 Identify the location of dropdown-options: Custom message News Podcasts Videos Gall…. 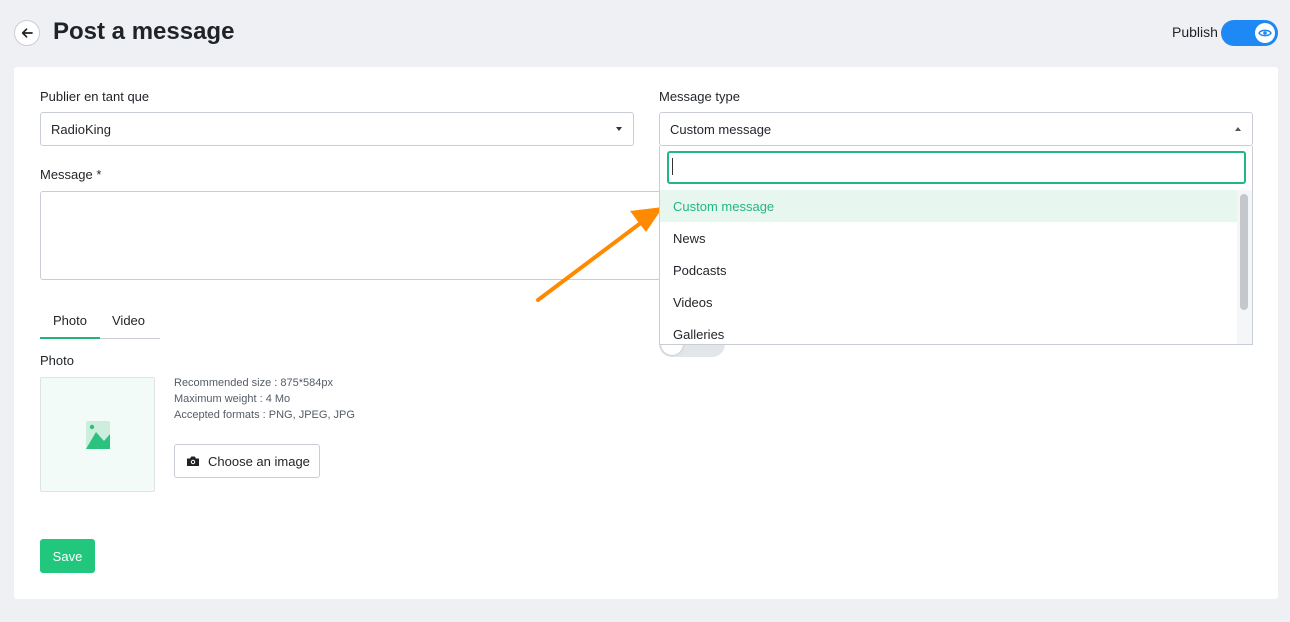
(949, 267).